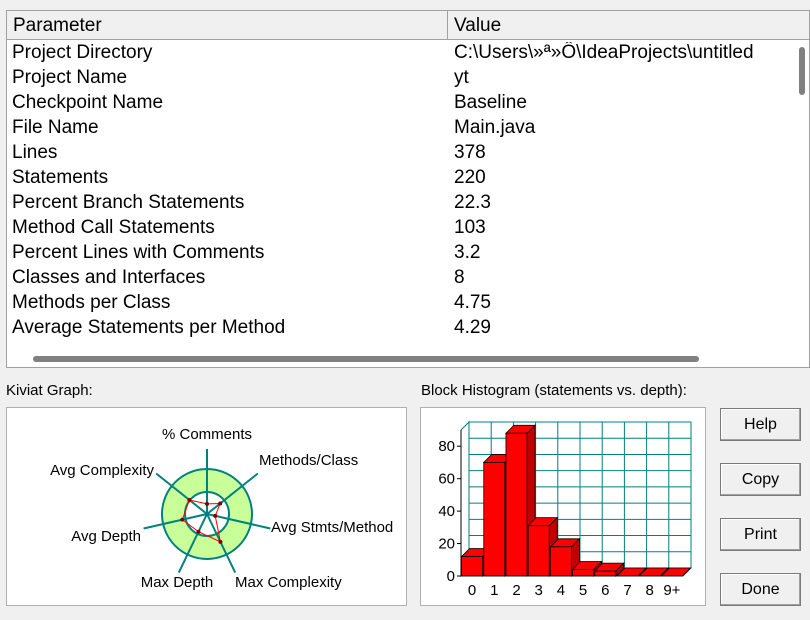  What do you see at coordinates (467, 252) in the screenshot?
I see `value-cell: 3.2` at bounding box center [467, 252].